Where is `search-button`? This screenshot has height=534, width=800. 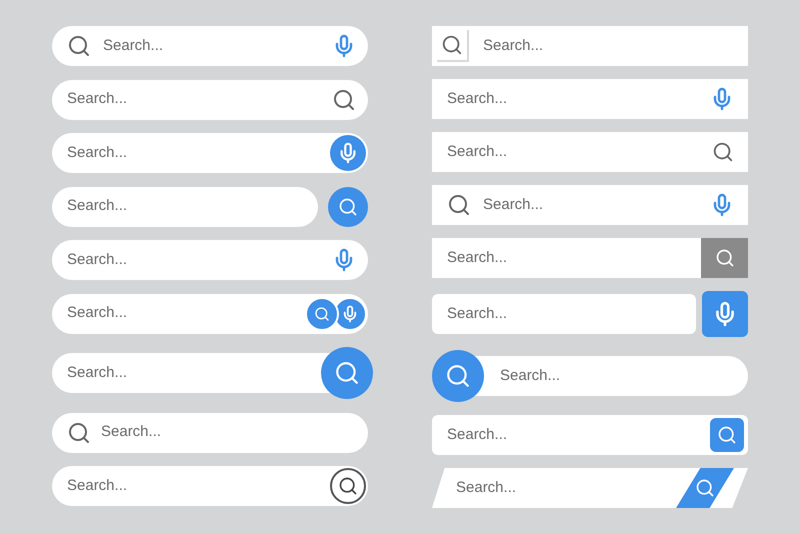 search-button is located at coordinates (348, 486).